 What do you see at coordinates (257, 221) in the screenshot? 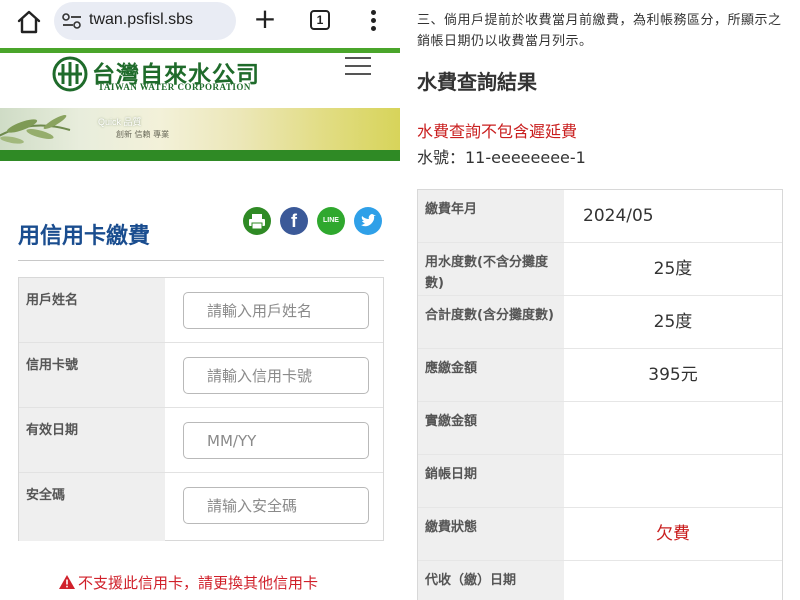
I see `print-icon` at bounding box center [257, 221].